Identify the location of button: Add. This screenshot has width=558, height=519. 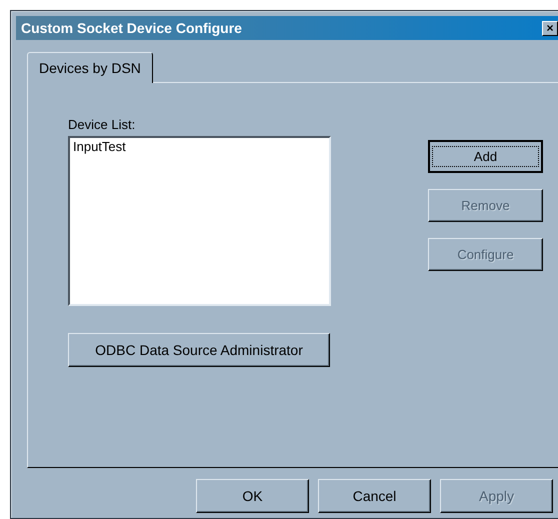
(485, 156).